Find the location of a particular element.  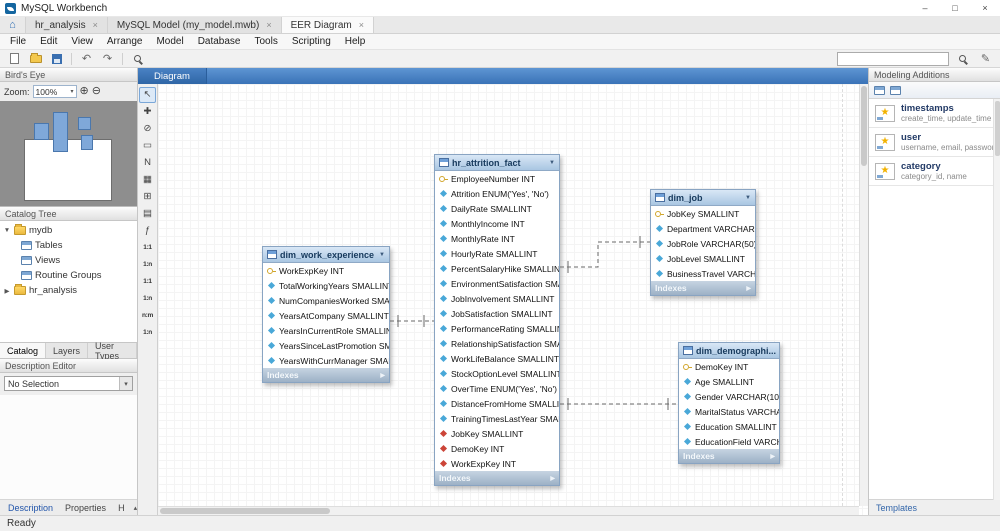

tab-mysql-model: MySQL Model (my_model.mwb) × is located at coordinates (194, 25).